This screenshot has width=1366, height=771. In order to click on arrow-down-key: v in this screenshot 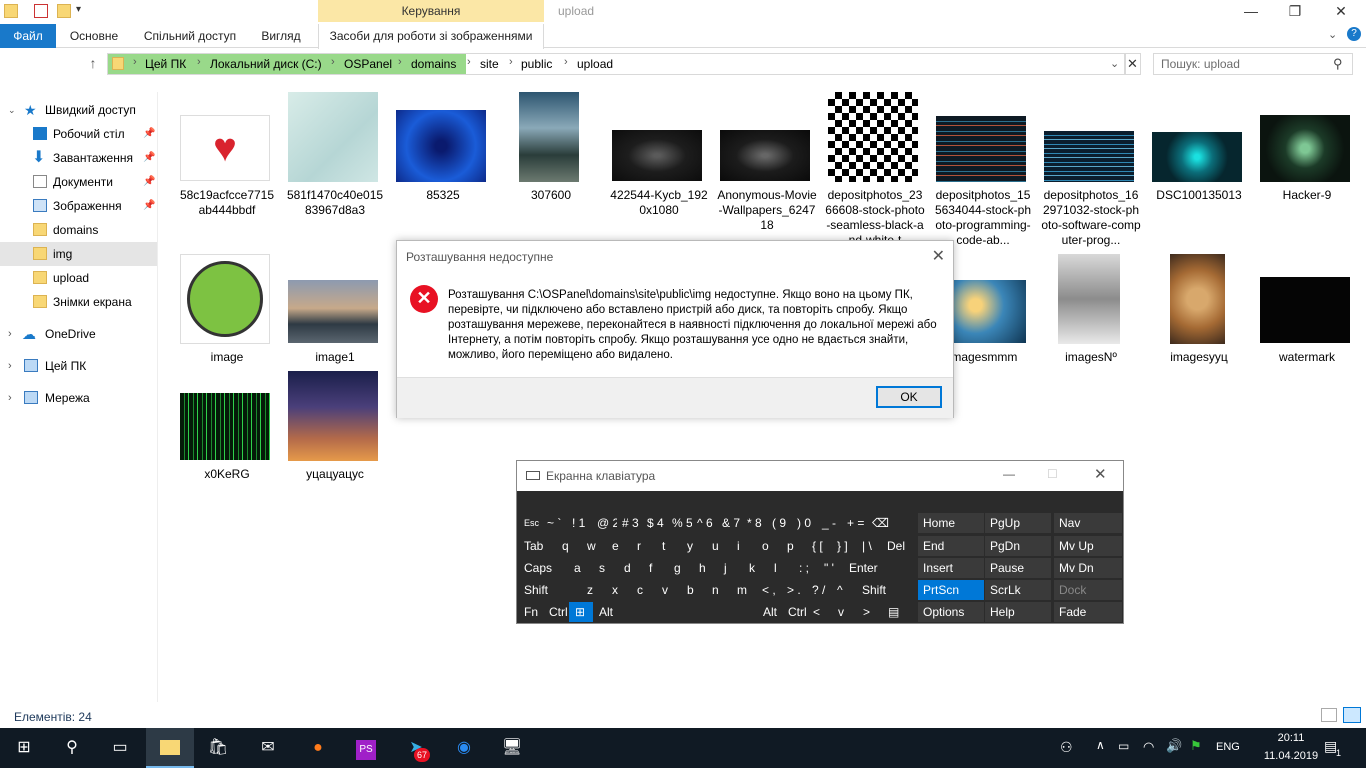, I will do `click(845, 612)`.